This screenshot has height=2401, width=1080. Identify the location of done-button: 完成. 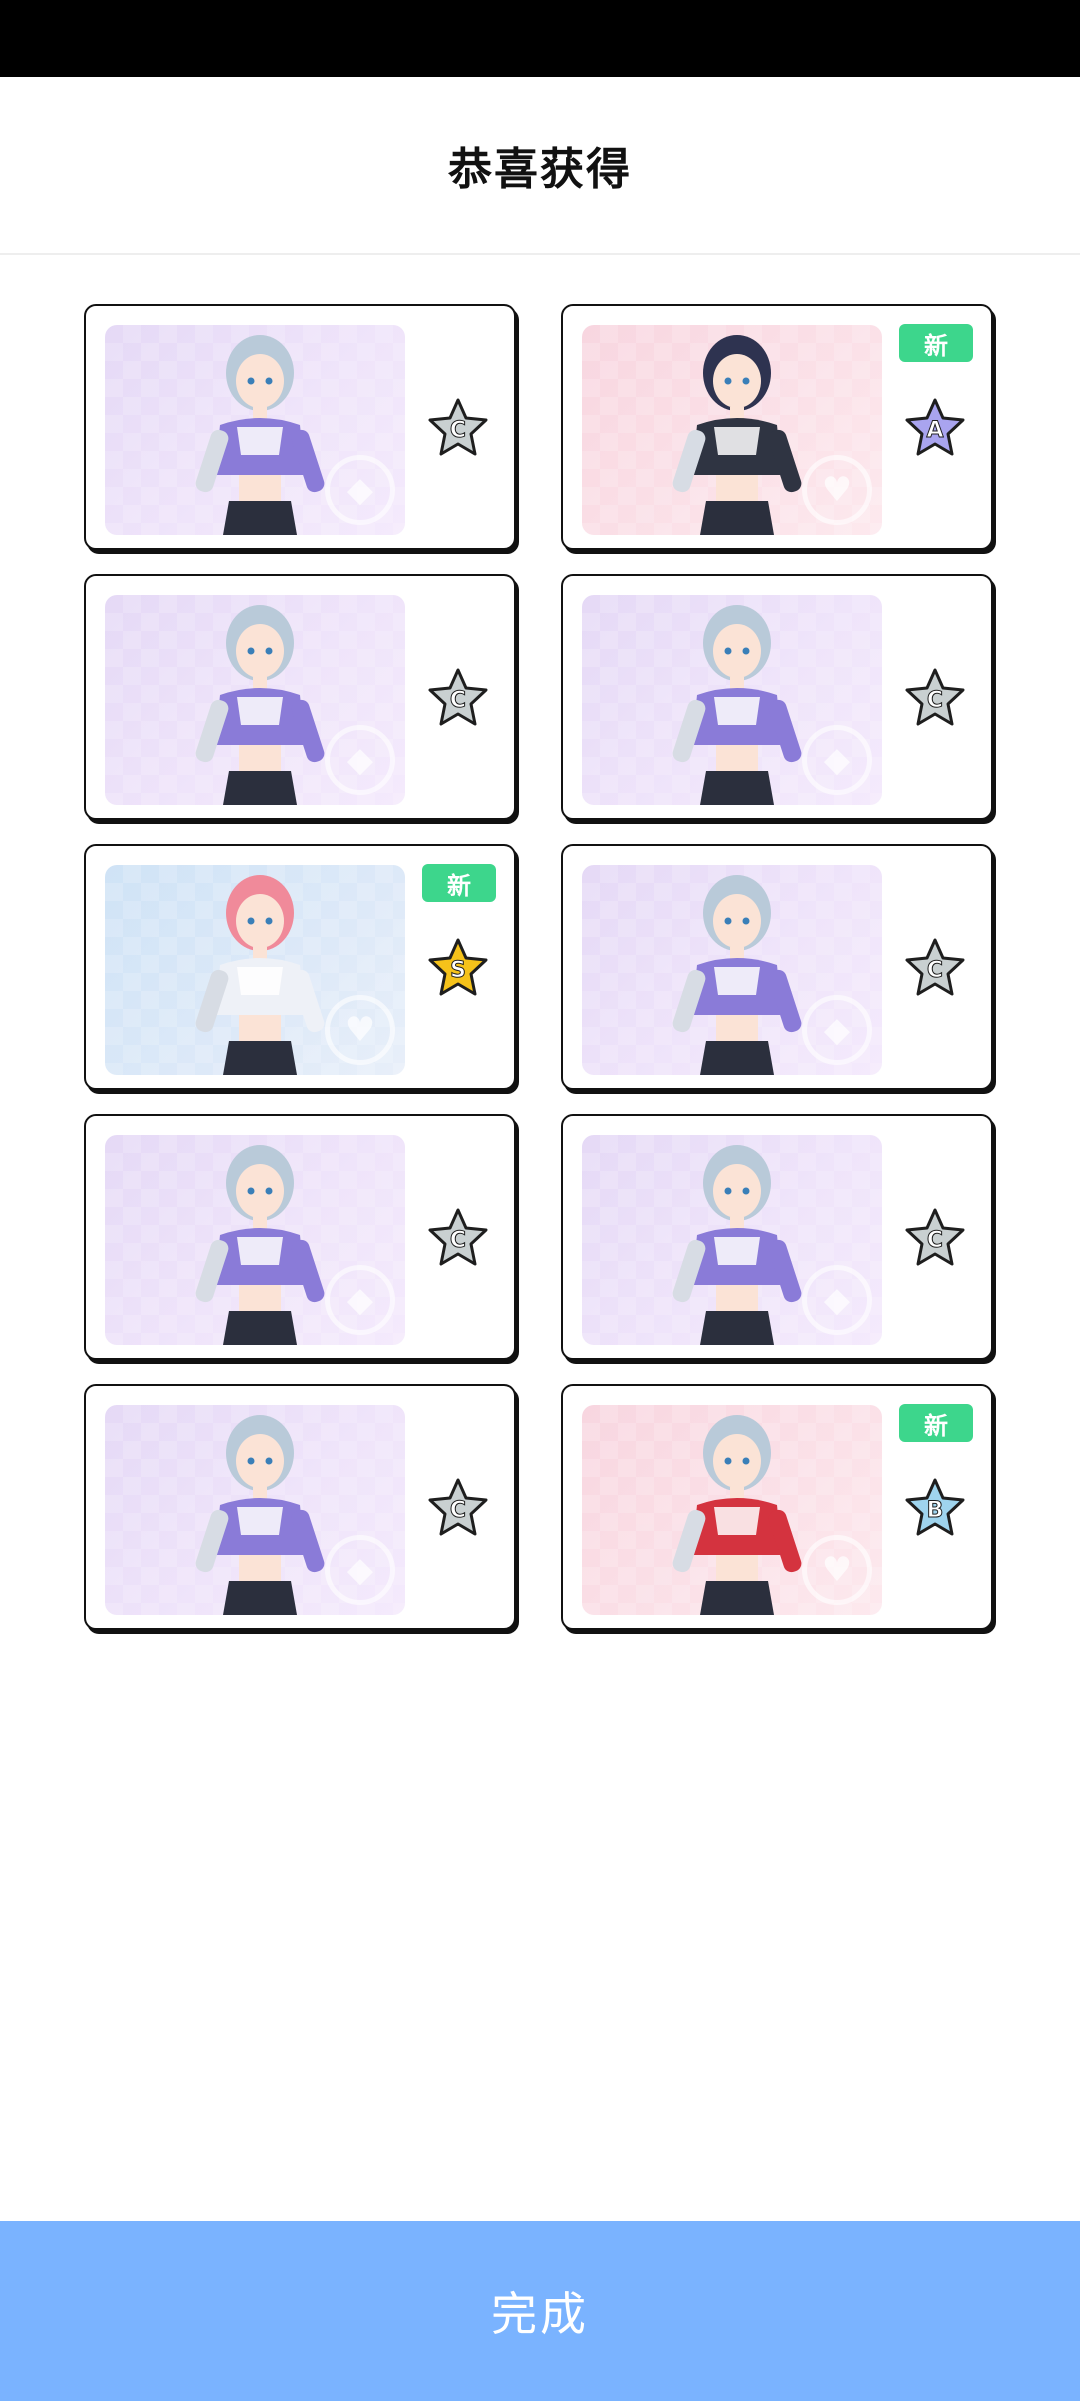
(540, 2311).